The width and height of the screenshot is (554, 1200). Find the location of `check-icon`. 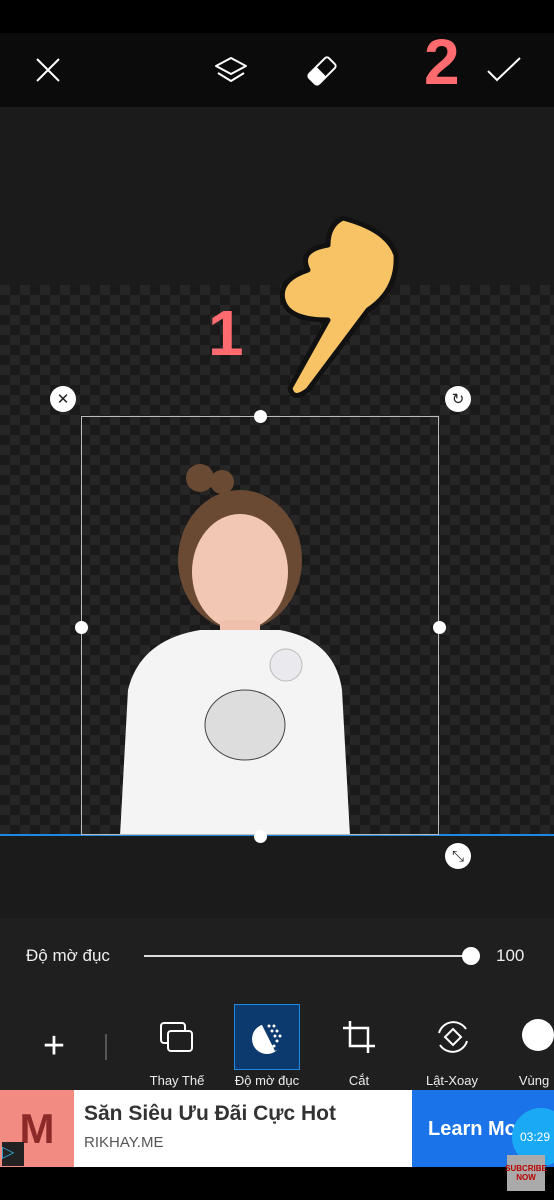

check-icon is located at coordinates (504, 69).